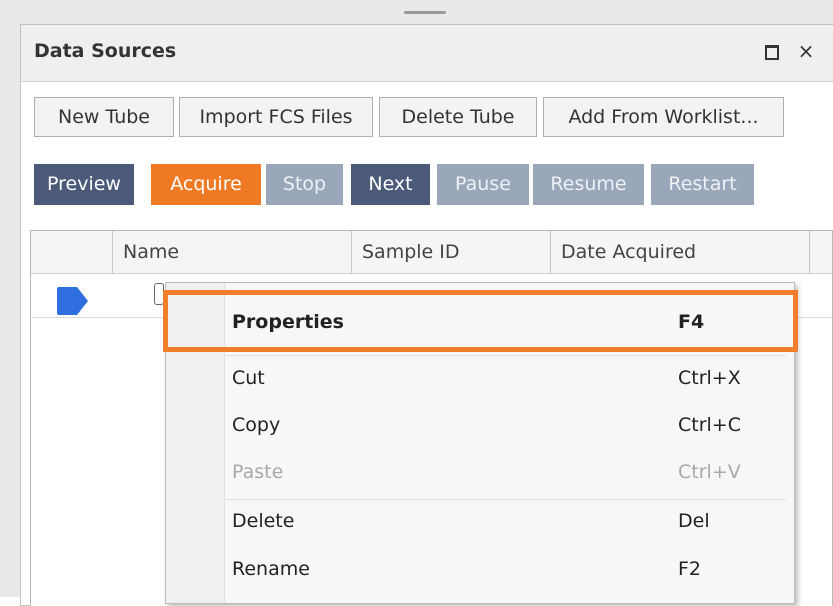 The image size is (833, 606). I want to click on pause-button: Pause, so click(483, 184).